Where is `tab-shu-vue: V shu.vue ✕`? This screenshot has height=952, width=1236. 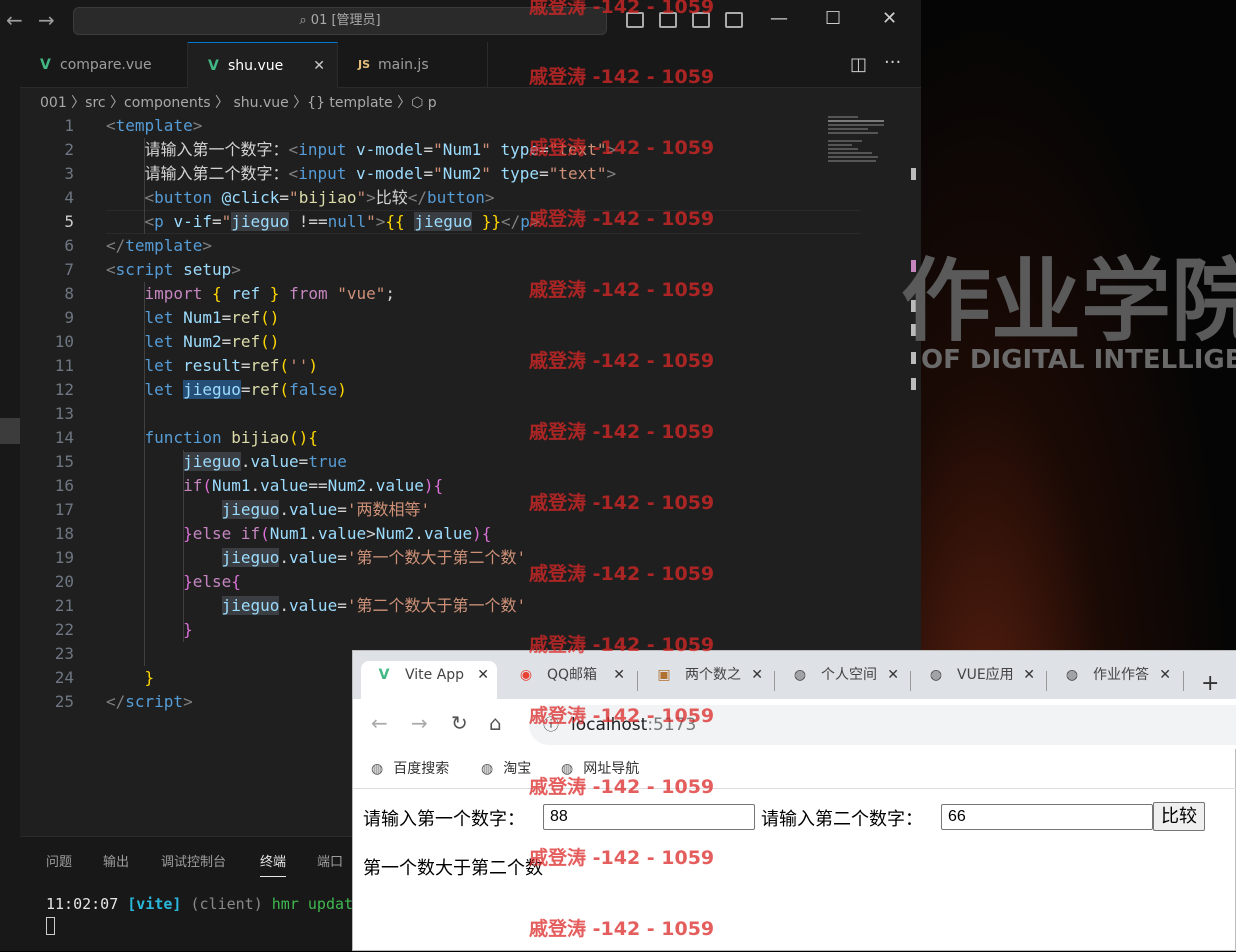
tab-shu-vue: V shu.vue ✕ is located at coordinates (263, 65).